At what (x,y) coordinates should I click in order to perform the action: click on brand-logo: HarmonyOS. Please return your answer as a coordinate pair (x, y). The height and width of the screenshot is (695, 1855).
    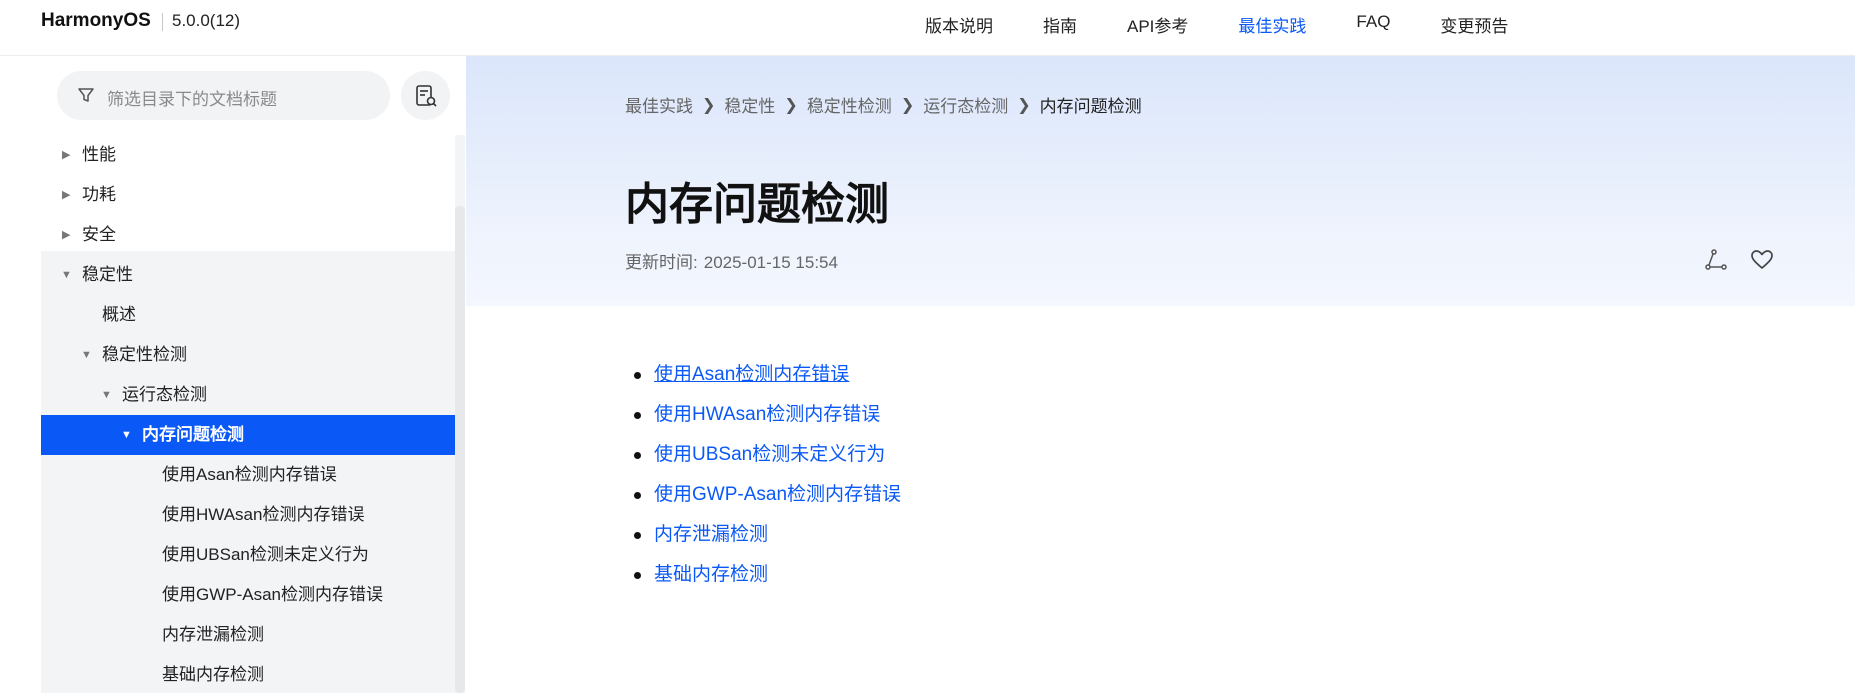
    Looking at the image, I should click on (96, 21).